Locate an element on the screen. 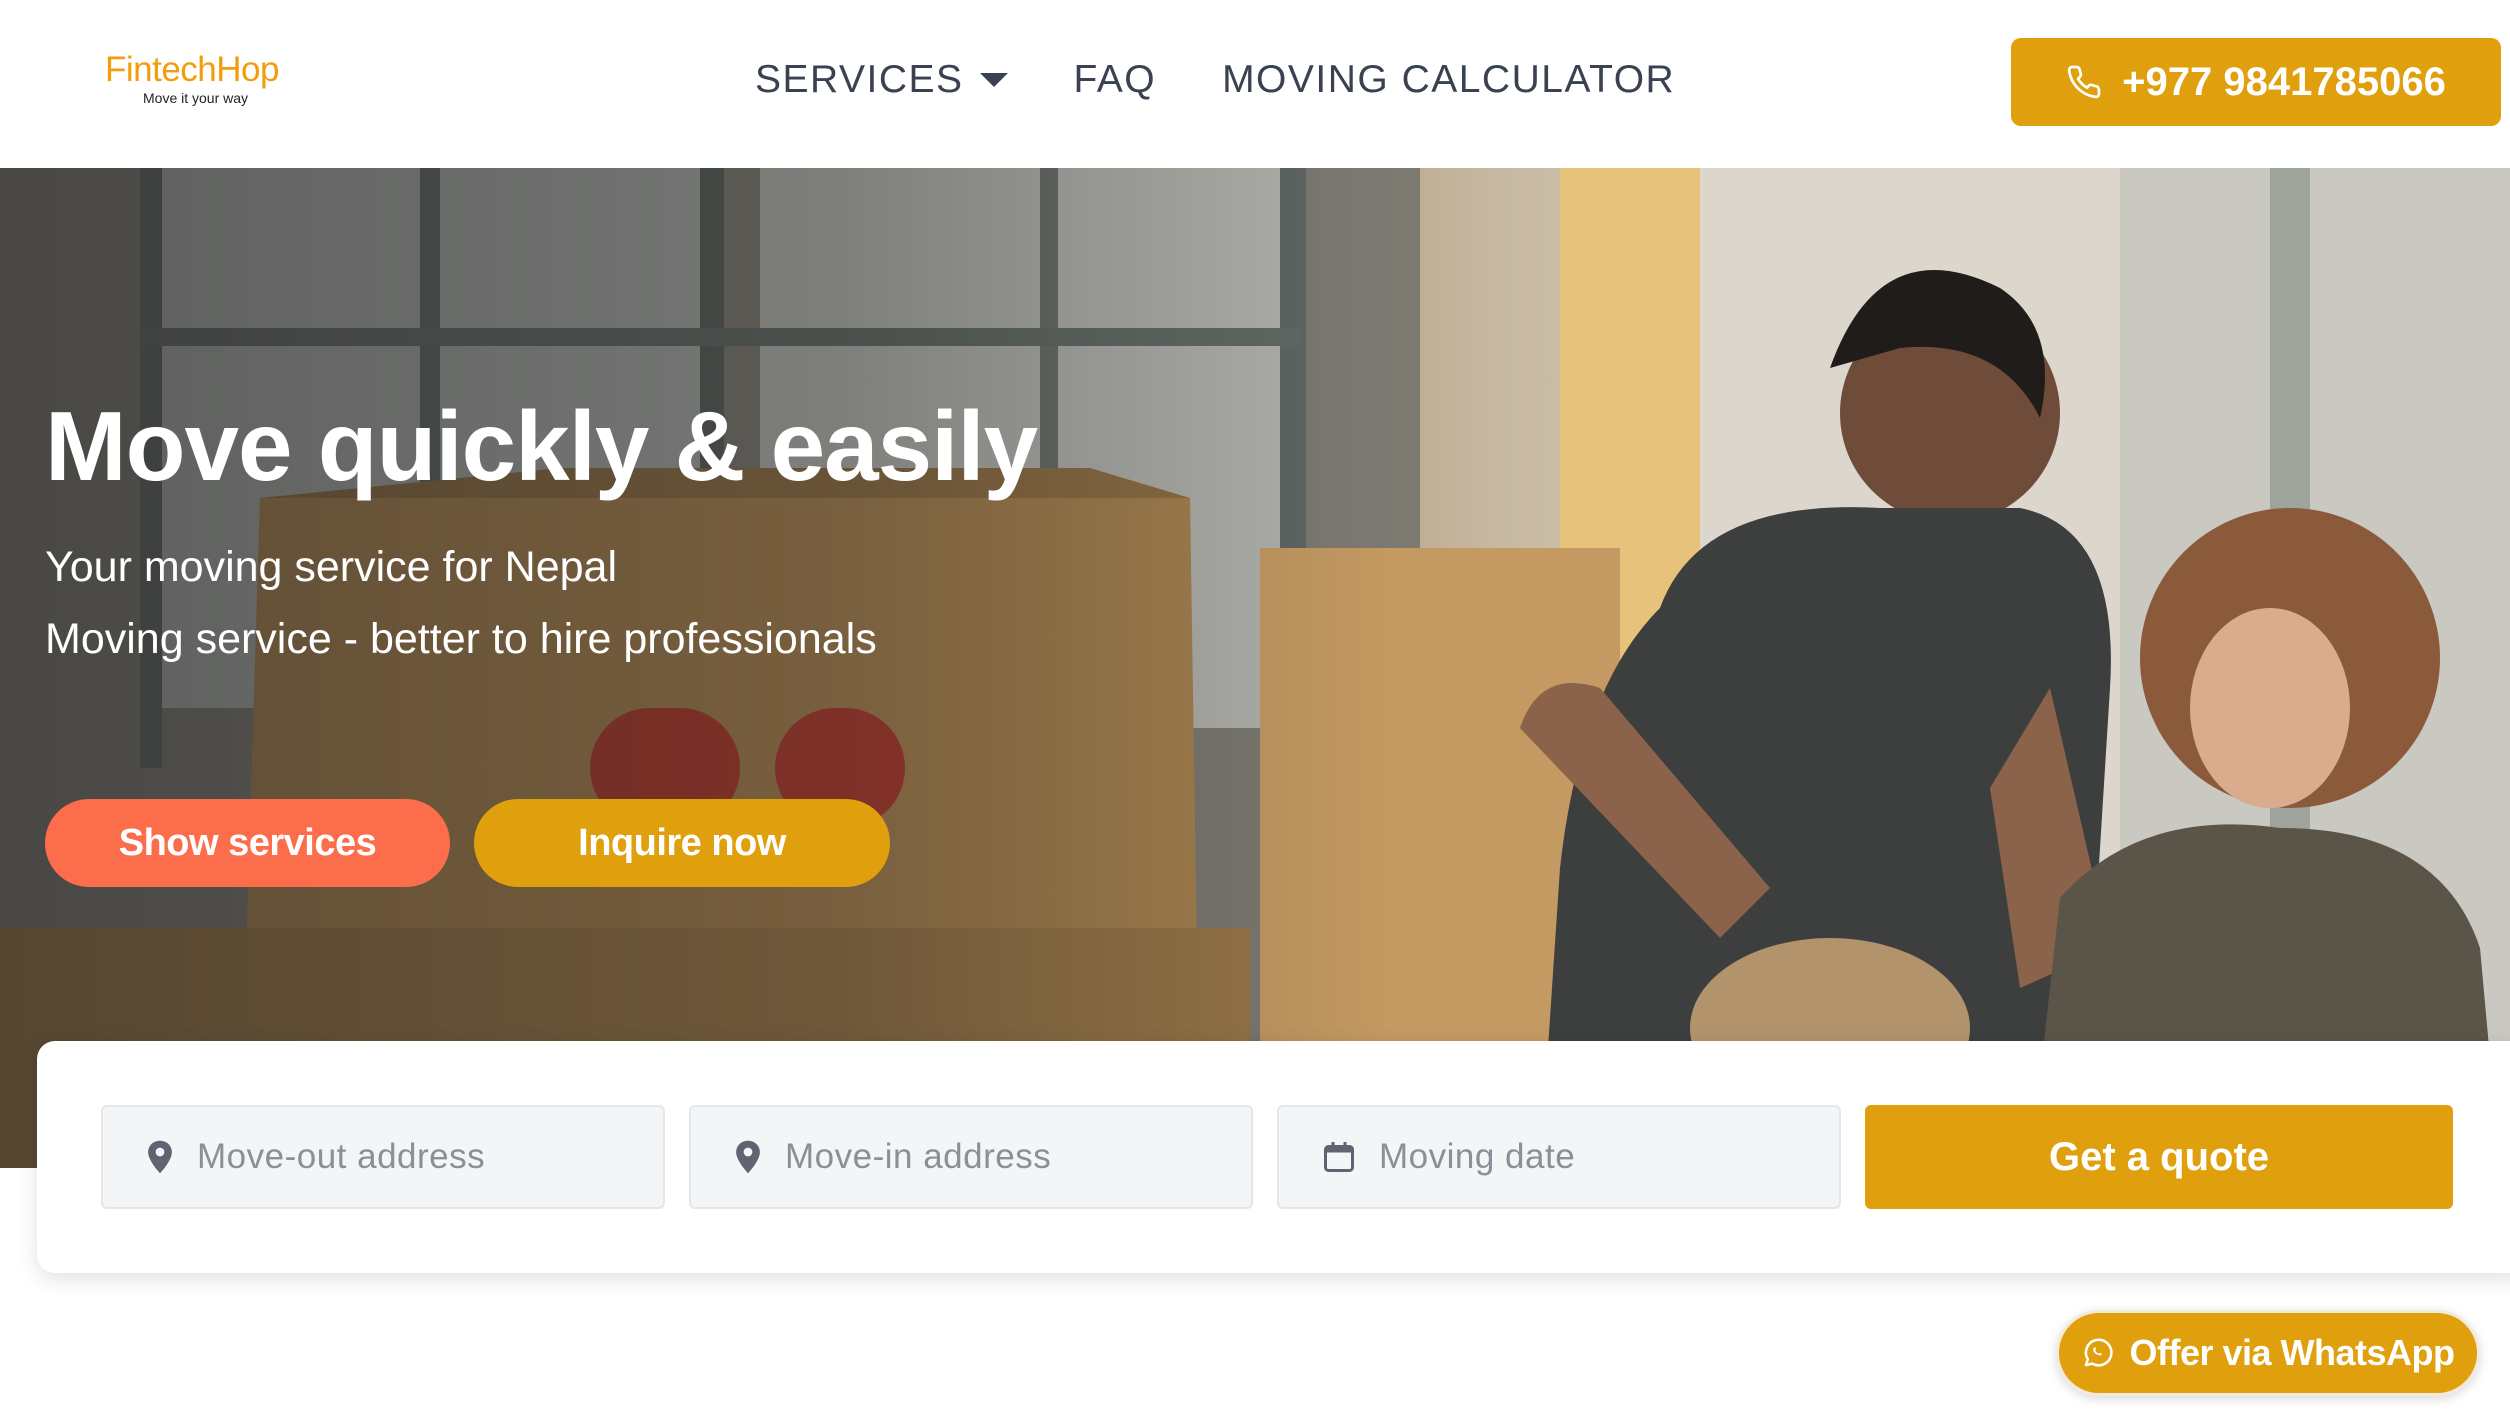  logo-name: FintechHop is located at coordinates (192, 69).